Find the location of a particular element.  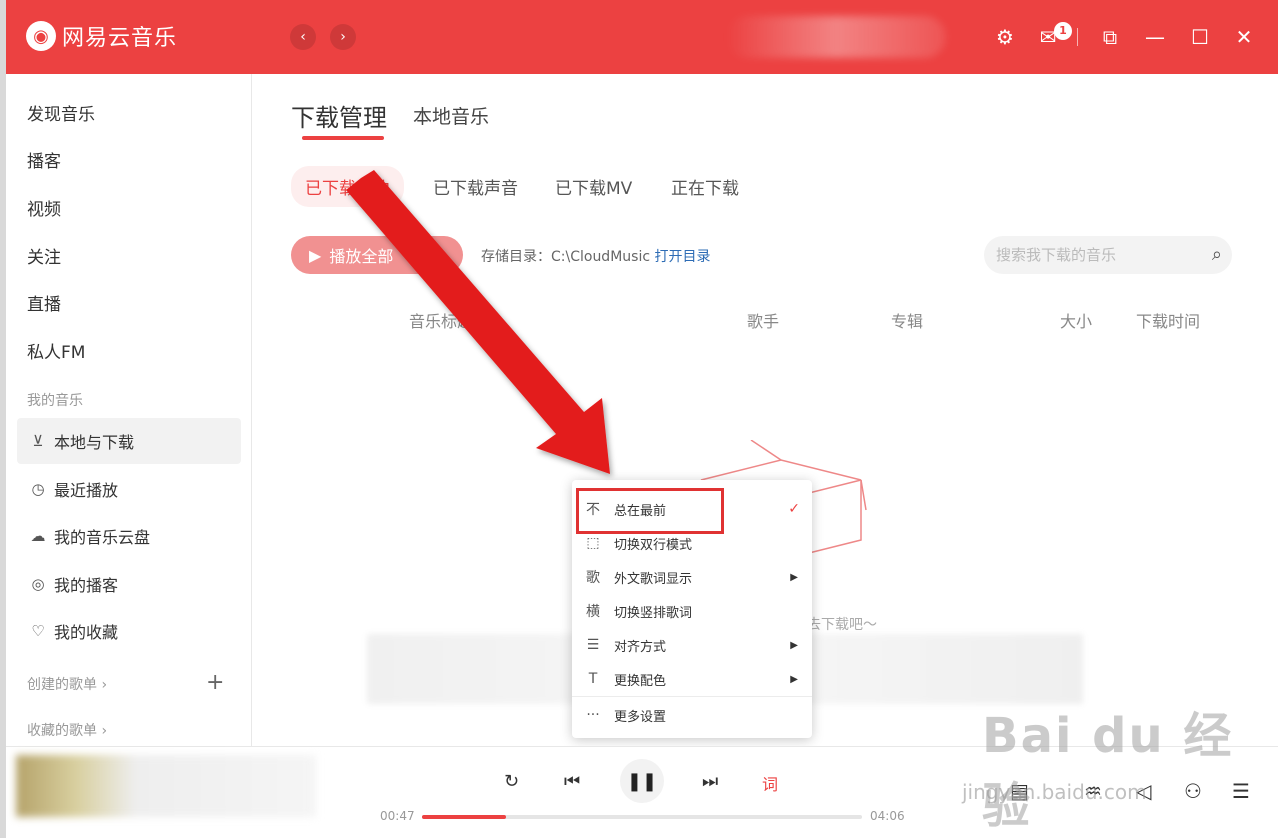

menu-item-label: 切换双行模式 is located at coordinates (653, 545).